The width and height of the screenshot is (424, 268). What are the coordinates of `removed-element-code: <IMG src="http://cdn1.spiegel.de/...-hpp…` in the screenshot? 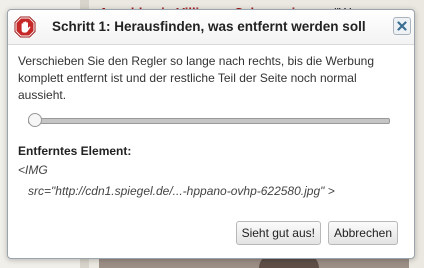 It's located at (211, 181).